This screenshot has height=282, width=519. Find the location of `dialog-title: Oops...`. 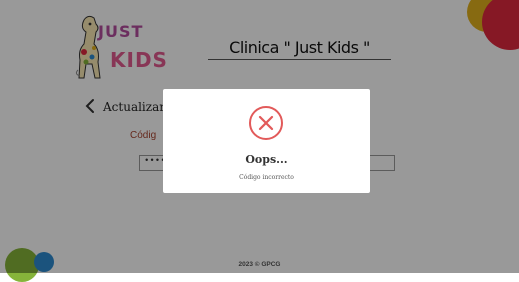

dialog-title: Oops... is located at coordinates (266, 159).